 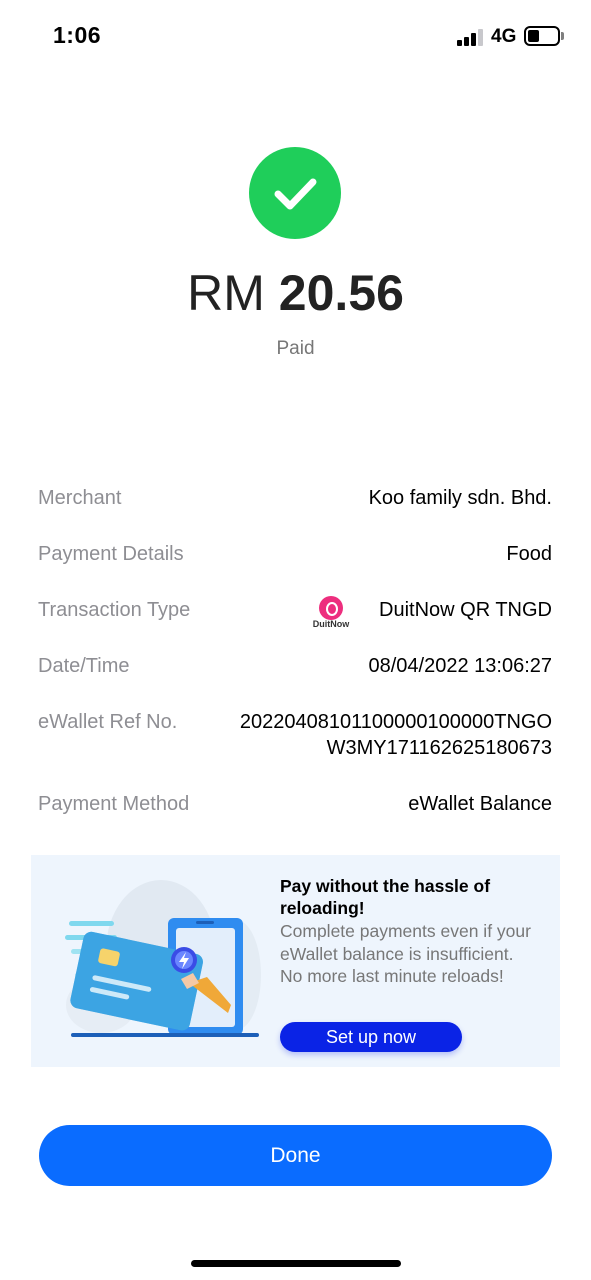 I want to click on home-indicator, so click(x=296, y=1263).